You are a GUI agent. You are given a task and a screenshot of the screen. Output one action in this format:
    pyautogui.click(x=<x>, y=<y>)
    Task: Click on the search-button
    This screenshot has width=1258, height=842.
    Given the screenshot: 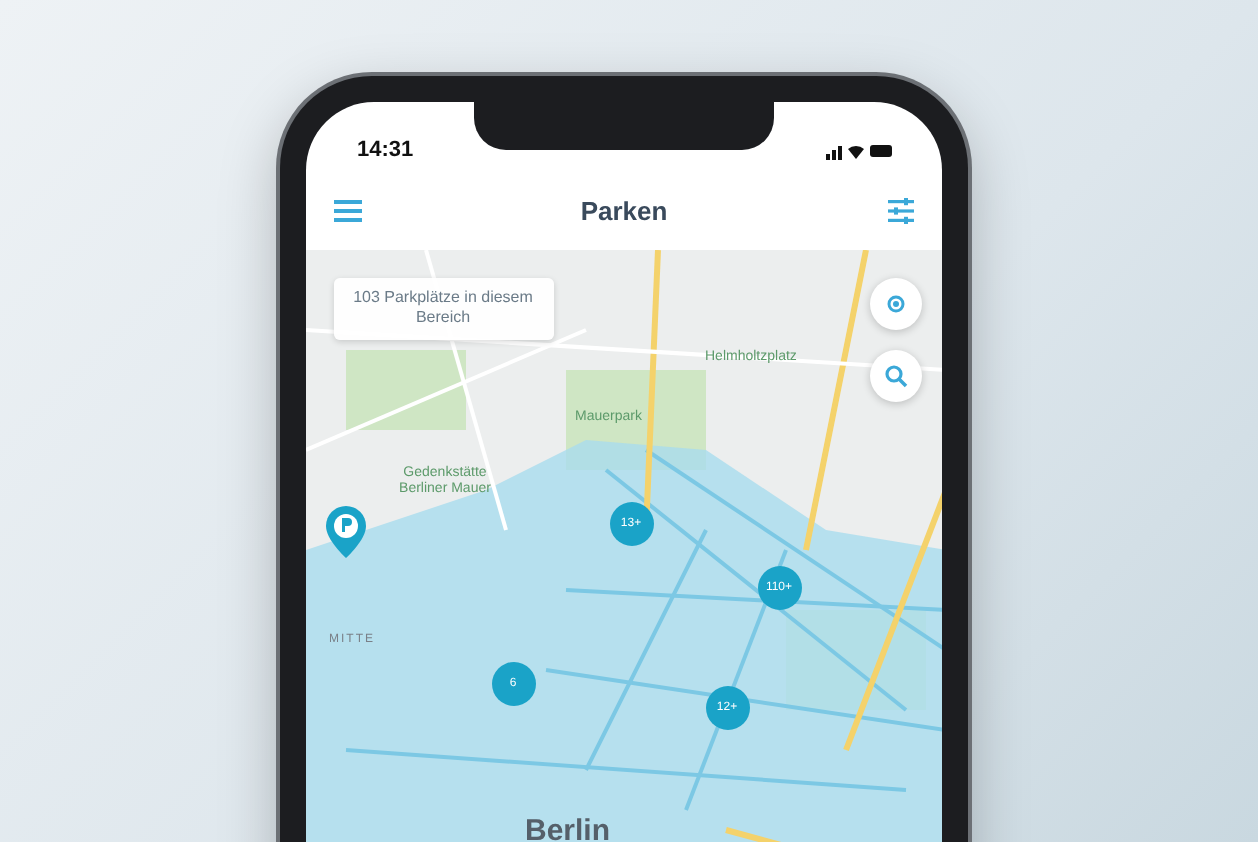 What is the action you would take?
    pyautogui.click(x=895, y=376)
    